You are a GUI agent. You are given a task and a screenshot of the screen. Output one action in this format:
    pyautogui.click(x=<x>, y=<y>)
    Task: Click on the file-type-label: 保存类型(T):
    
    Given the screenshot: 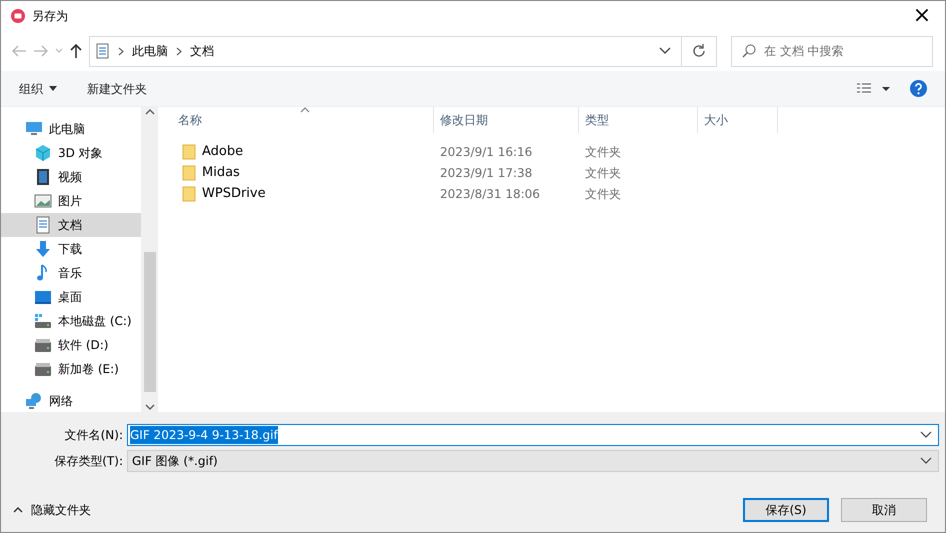 What is the action you would take?
    pyautogui.click(x=88, y=461)
    